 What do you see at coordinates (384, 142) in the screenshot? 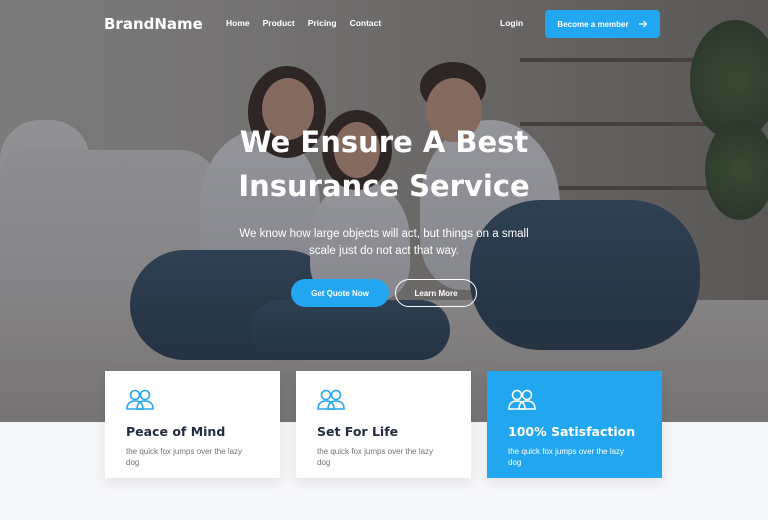
I see `headline-line-1: We Ensure A Best` at bounding box center [384, 142].